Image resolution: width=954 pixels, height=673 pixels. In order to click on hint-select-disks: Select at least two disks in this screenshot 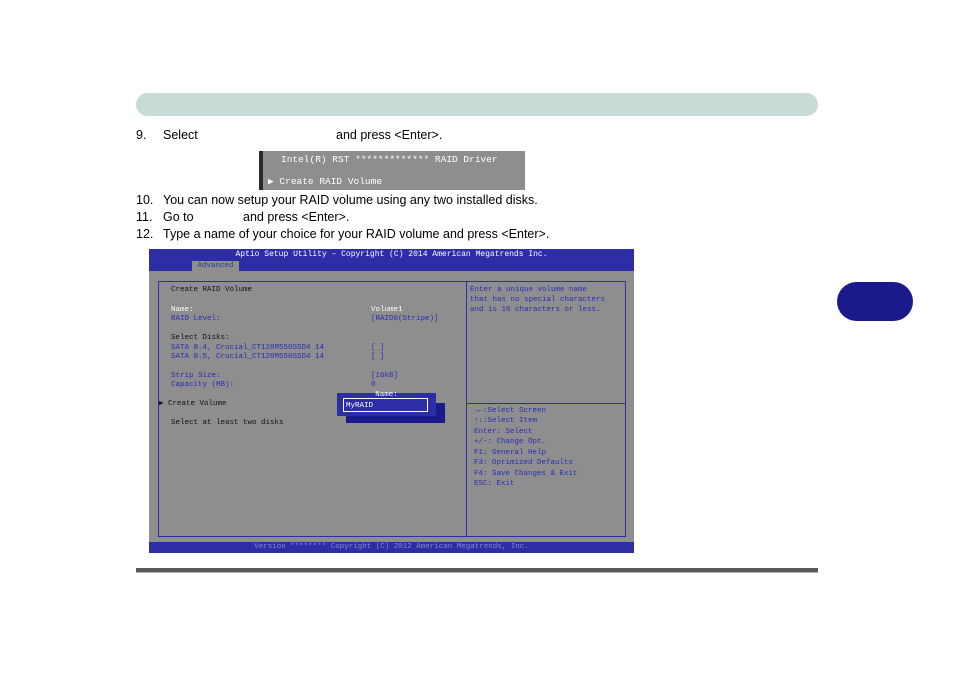, I will do `click(227, 423)`.